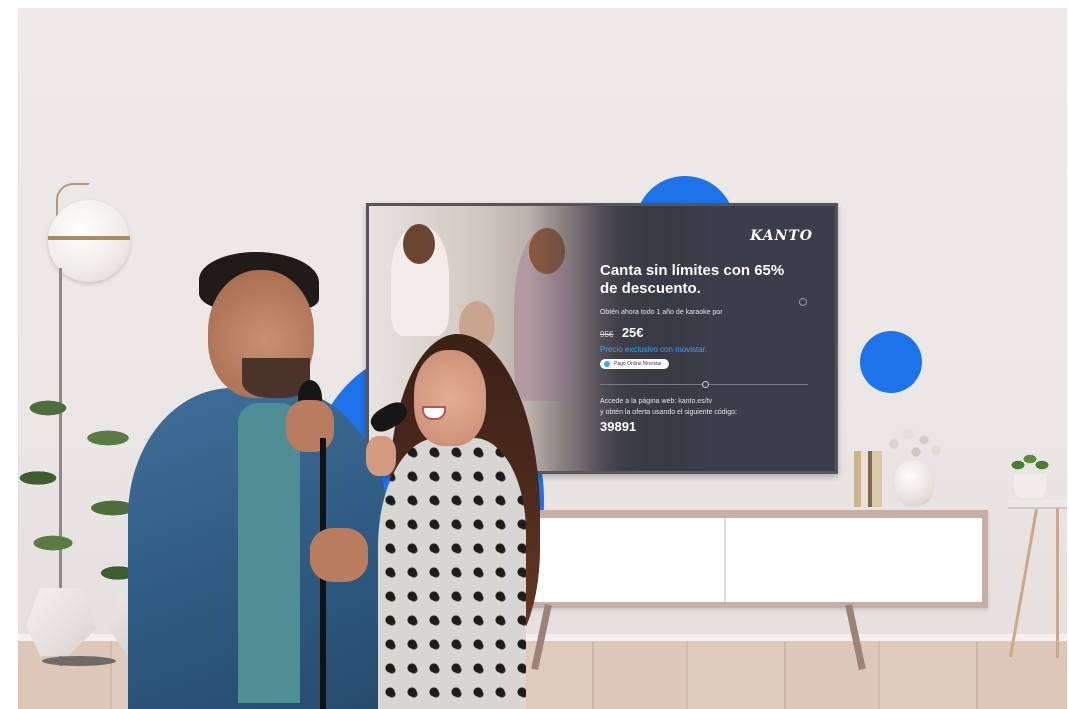  What do you see at coordinates (452, 573) in the screenshot?
I see `woman-leopard-top` at bounding box center [452, 573].